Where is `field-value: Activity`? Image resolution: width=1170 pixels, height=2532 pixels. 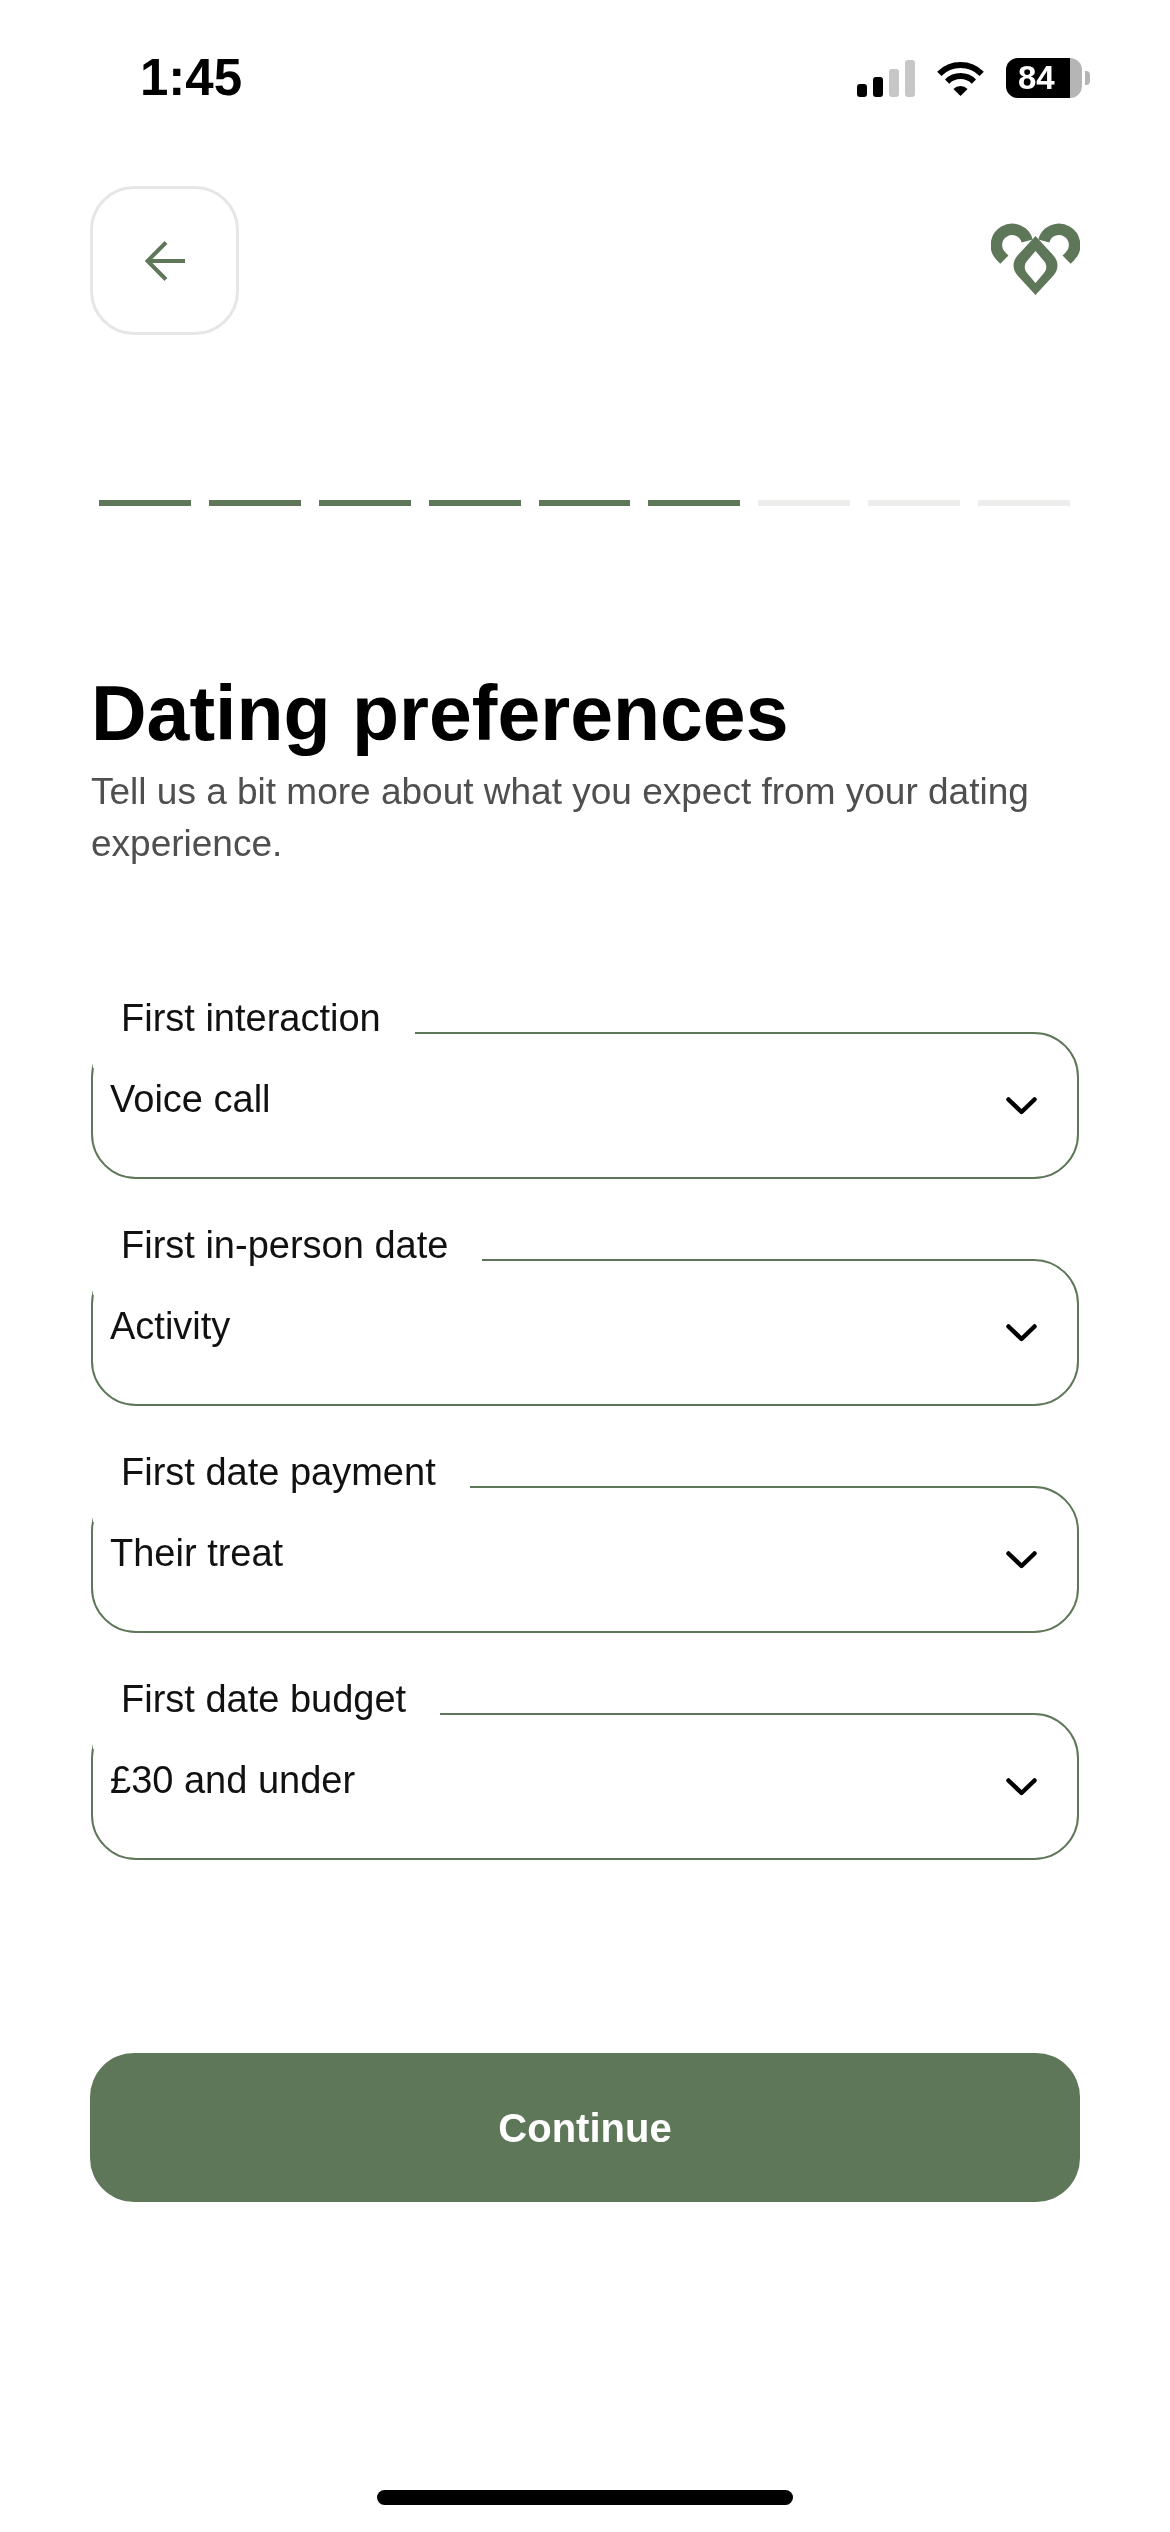 field-value: Activity is located at coordinates (170, 1326).